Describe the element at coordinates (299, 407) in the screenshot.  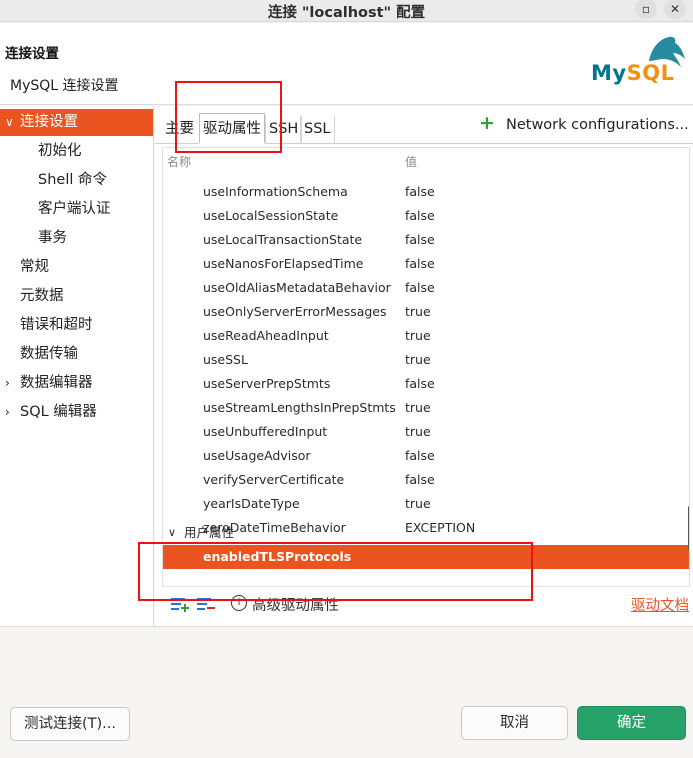
I see `property-name: useStreamLengthsInPrepStmts` at that location.